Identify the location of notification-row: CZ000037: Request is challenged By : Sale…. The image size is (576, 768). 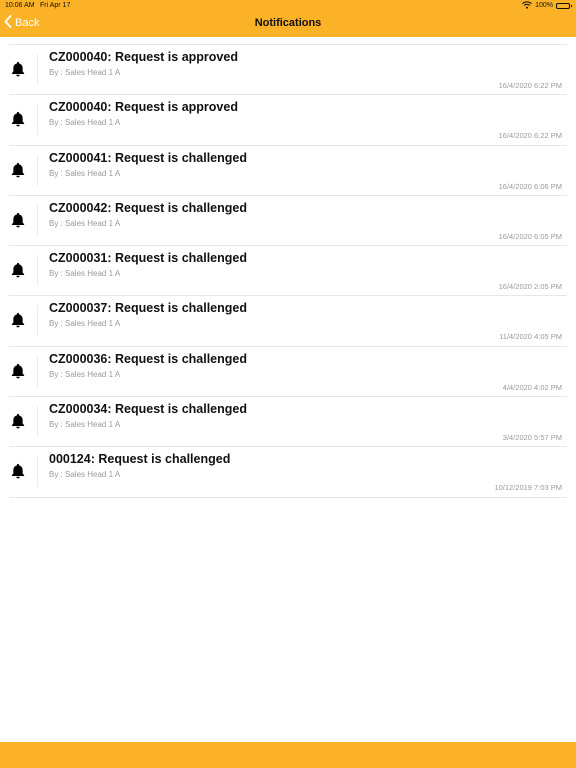
(288, 321).